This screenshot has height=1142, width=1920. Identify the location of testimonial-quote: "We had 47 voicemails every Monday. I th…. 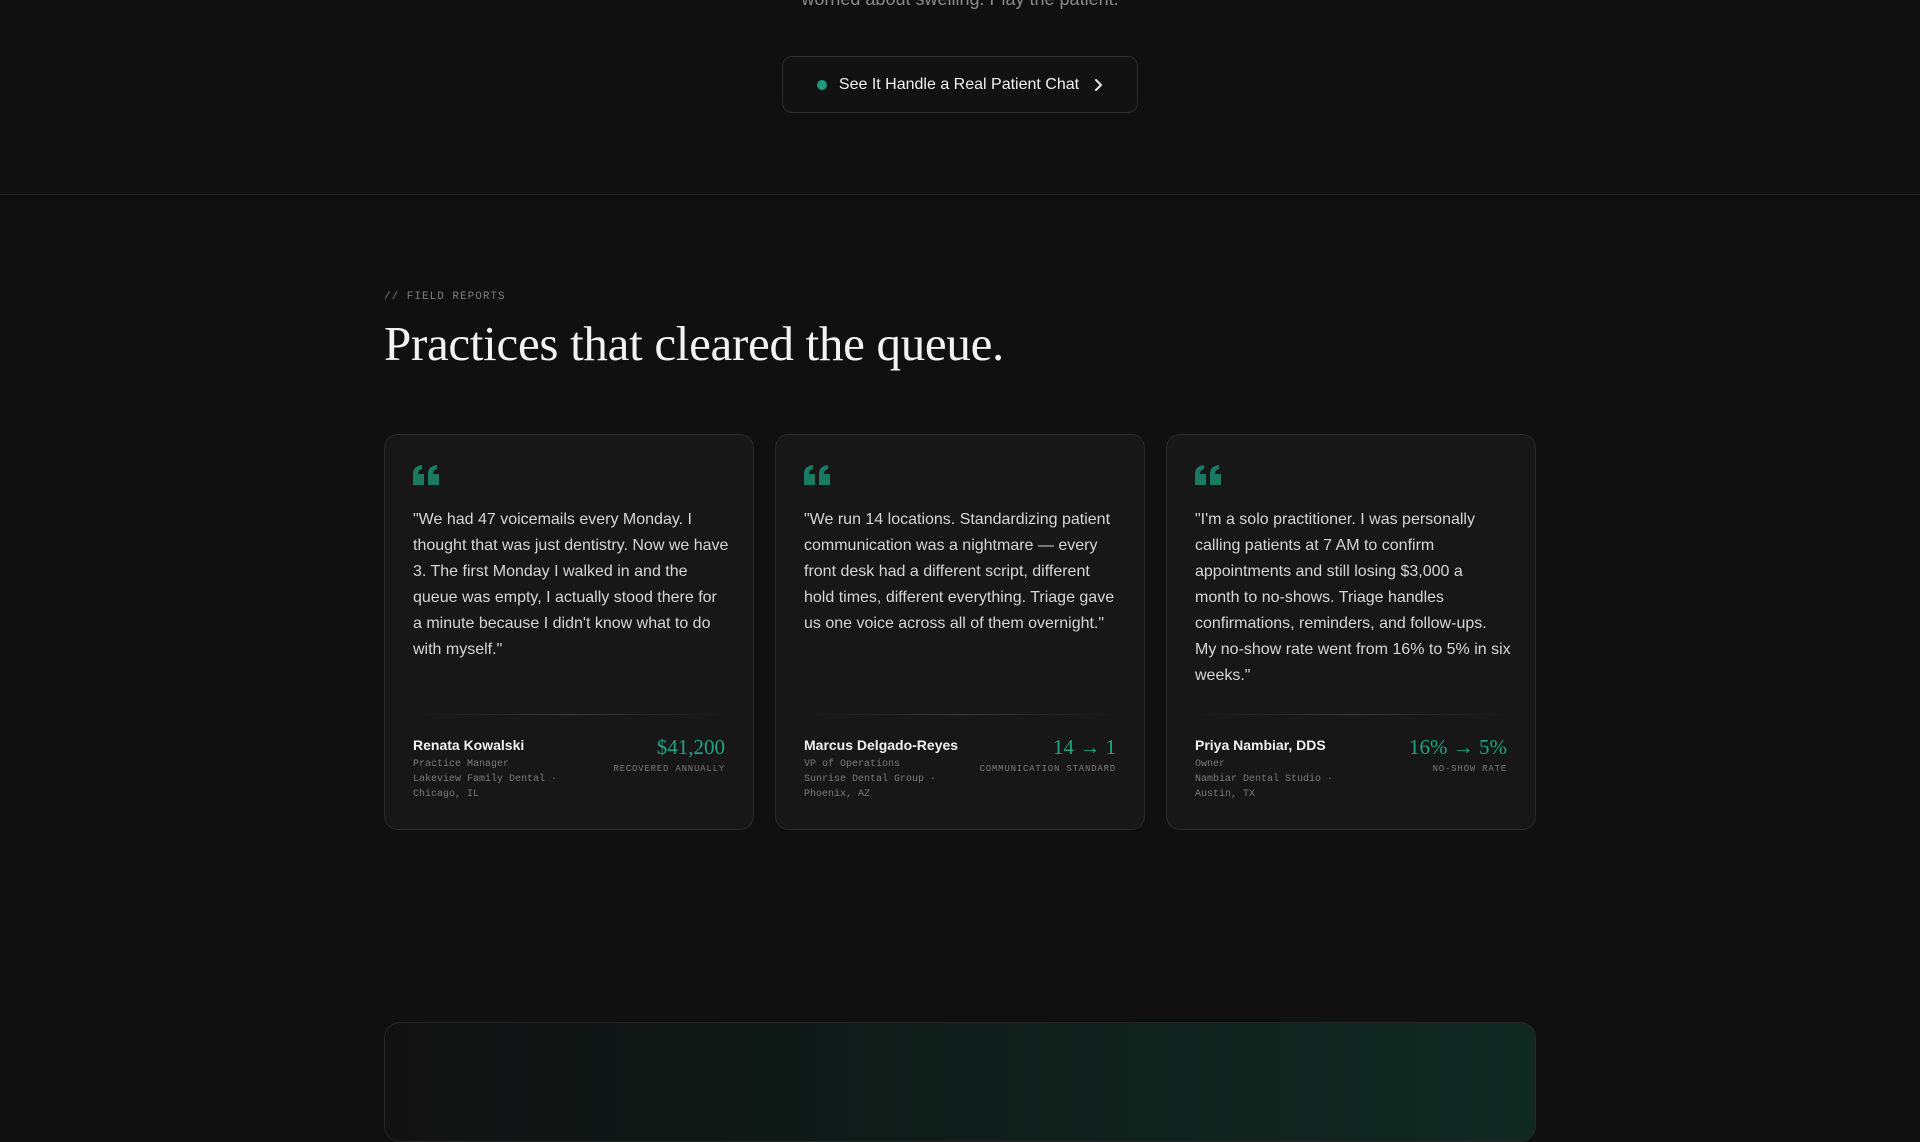
(571, 584).